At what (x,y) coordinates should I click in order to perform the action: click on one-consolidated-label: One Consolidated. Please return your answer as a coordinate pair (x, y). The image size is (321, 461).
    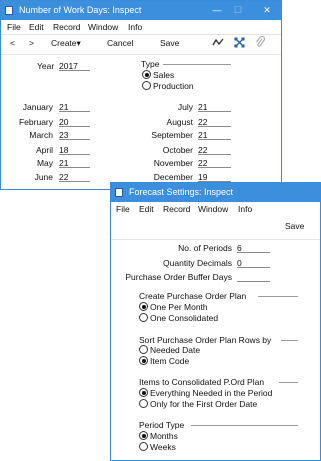
    Looking at the image, I should click on (184, 318).